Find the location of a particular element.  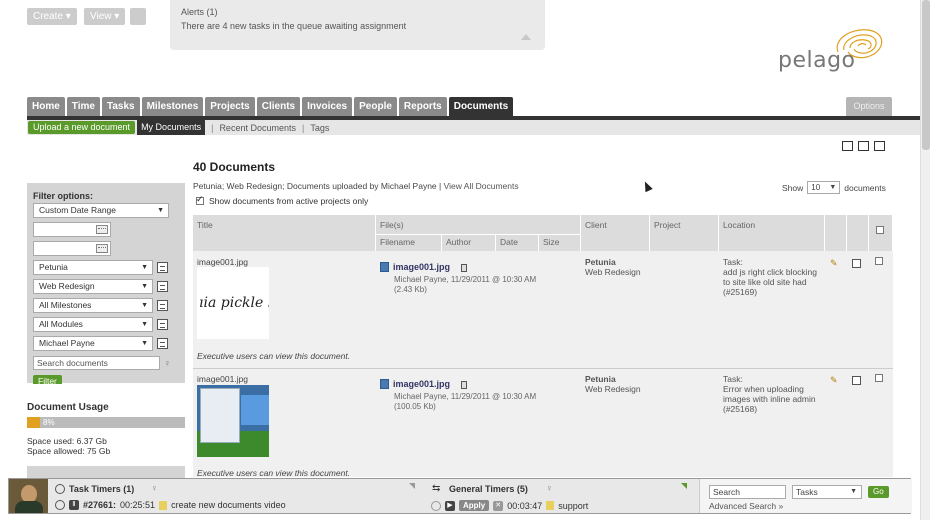

user-select: Michael Payne ▼ is located at coordinates (93, 343).